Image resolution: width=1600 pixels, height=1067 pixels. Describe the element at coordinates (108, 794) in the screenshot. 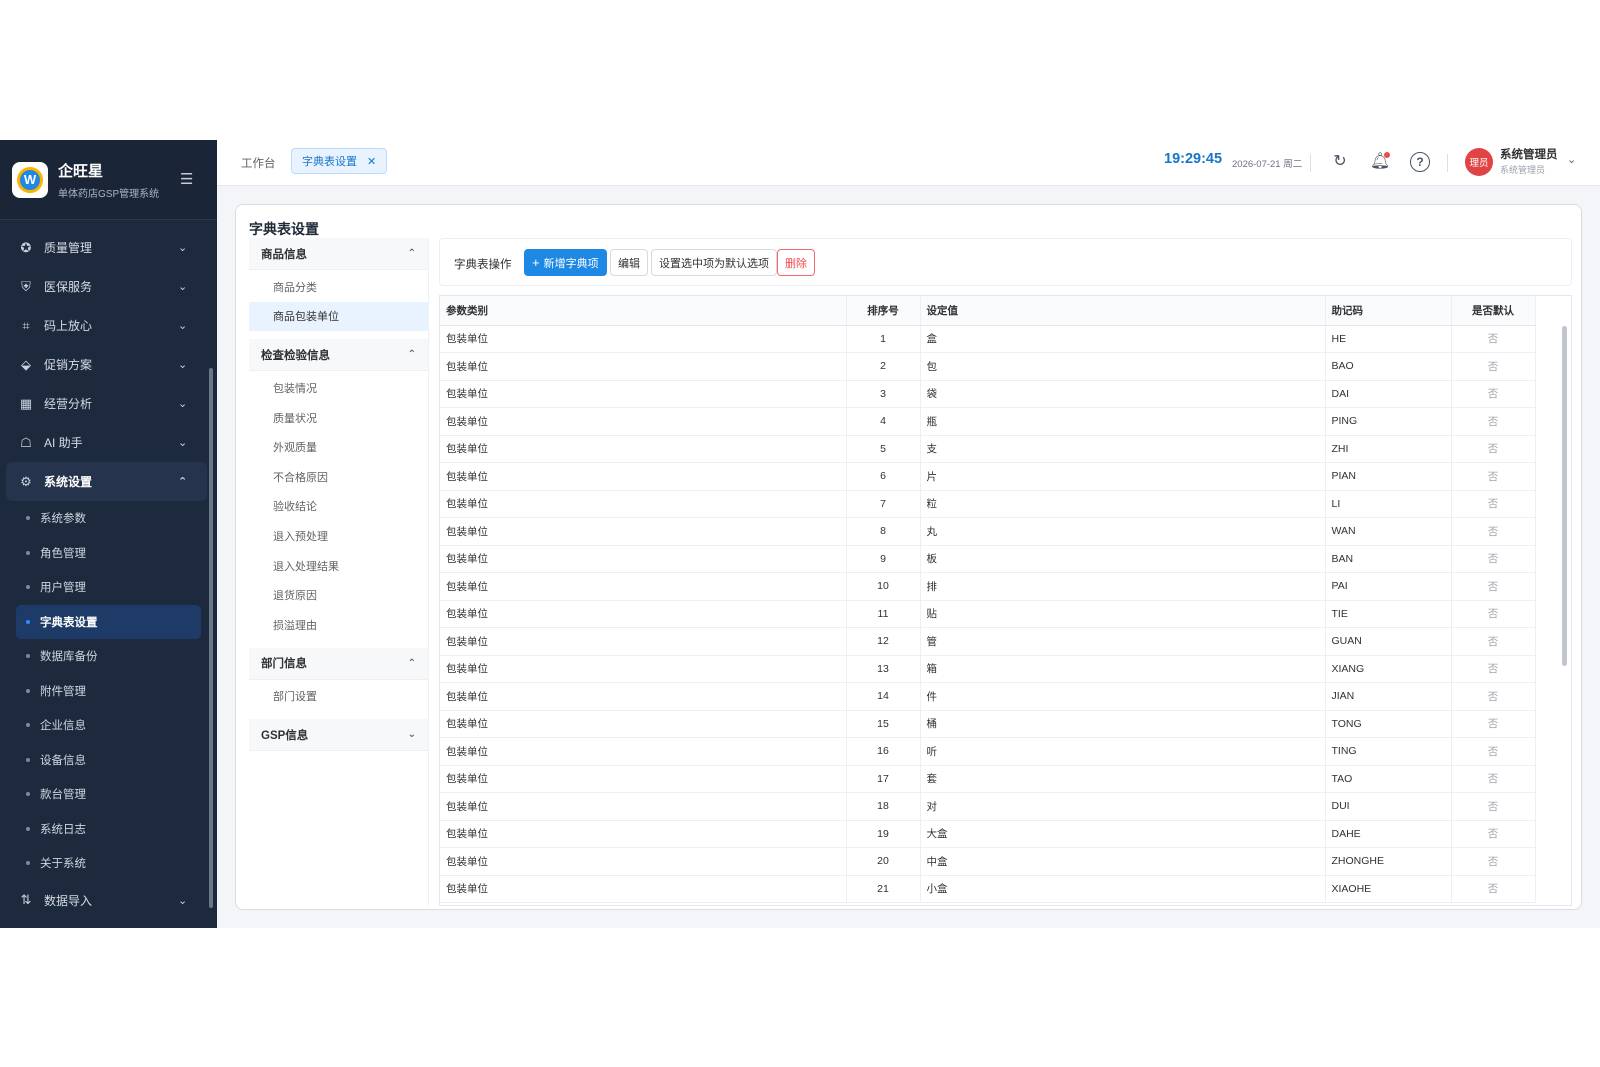

I see `sidebar-subitem: 款台管理` at that location.